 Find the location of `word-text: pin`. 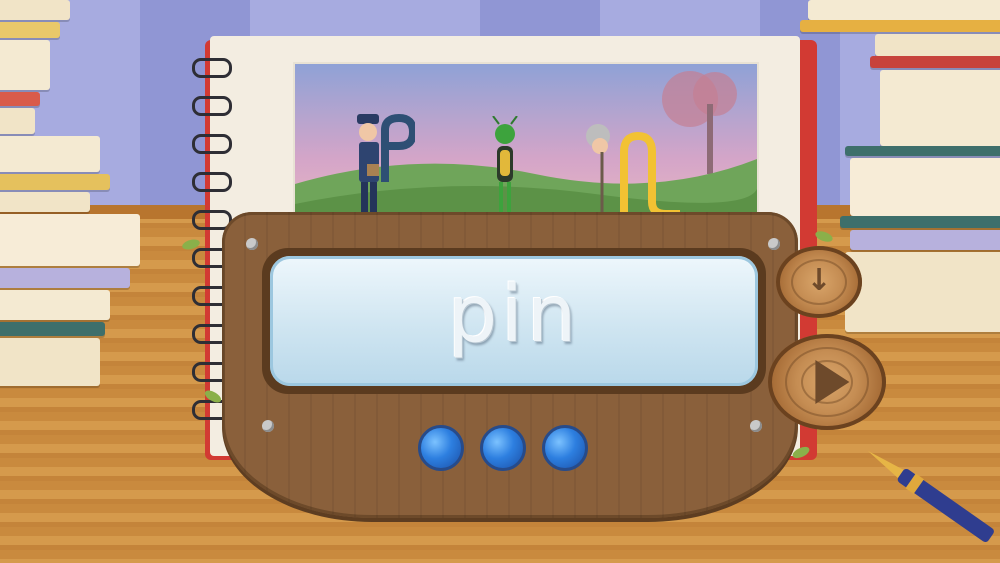

word-text: pin is located at coordinates (514, 315).